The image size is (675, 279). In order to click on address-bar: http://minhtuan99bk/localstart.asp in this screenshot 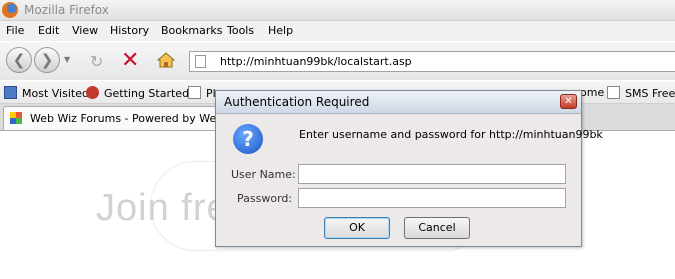, I will do `click(432, 61)`.